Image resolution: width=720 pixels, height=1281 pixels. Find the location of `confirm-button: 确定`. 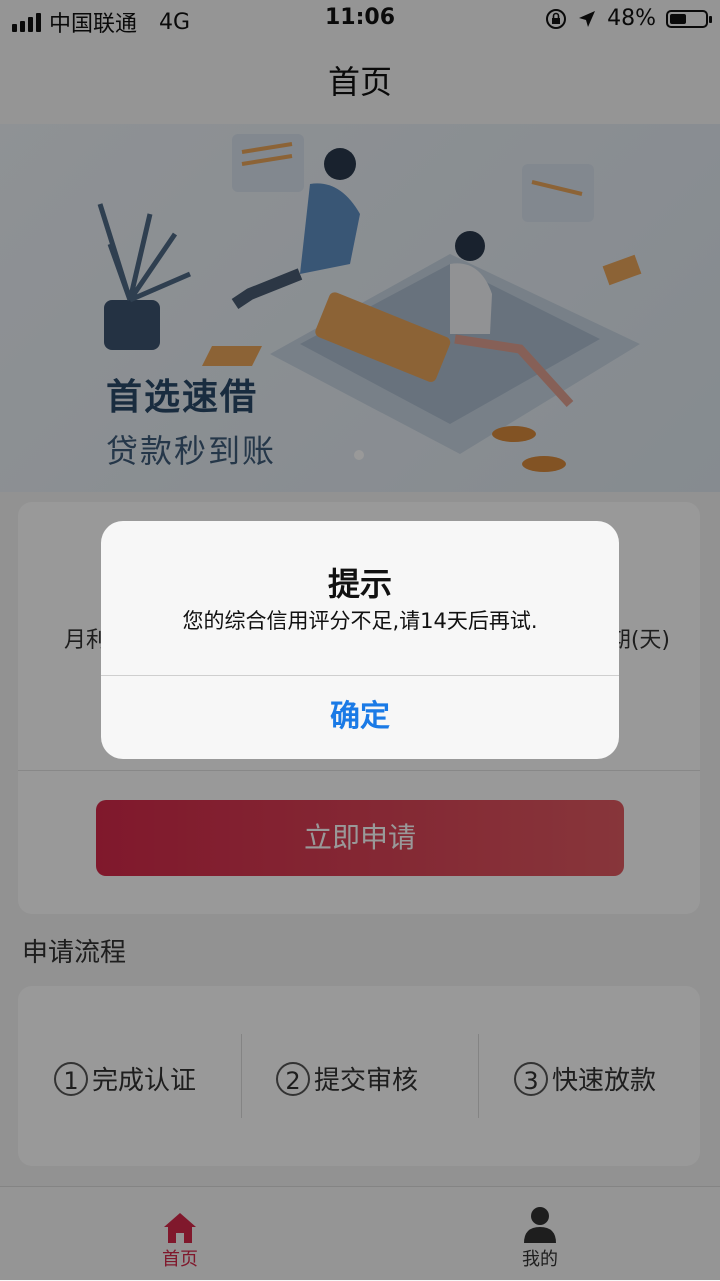

confirm-button: 确定 is located at coordinates (360, 717).